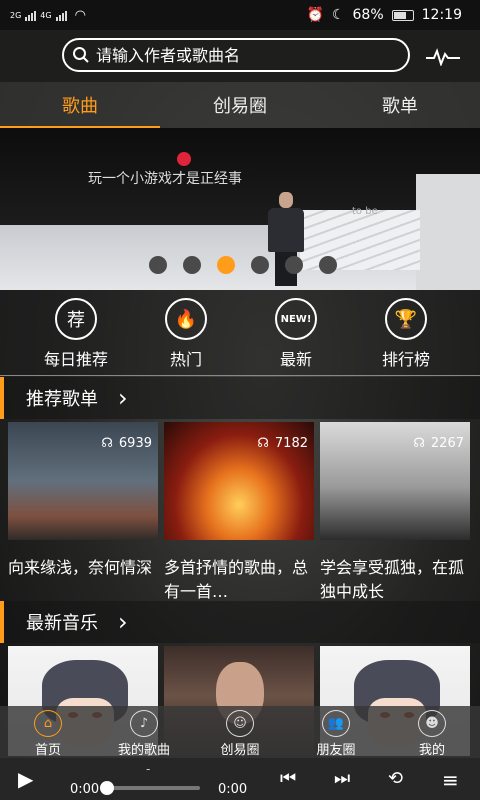 Image resolution: width=480 pixels, height=800 pixels. Describe the element at coordinates (368, 15) in the screenshot. I see `battery-percent: 68%` at that location.